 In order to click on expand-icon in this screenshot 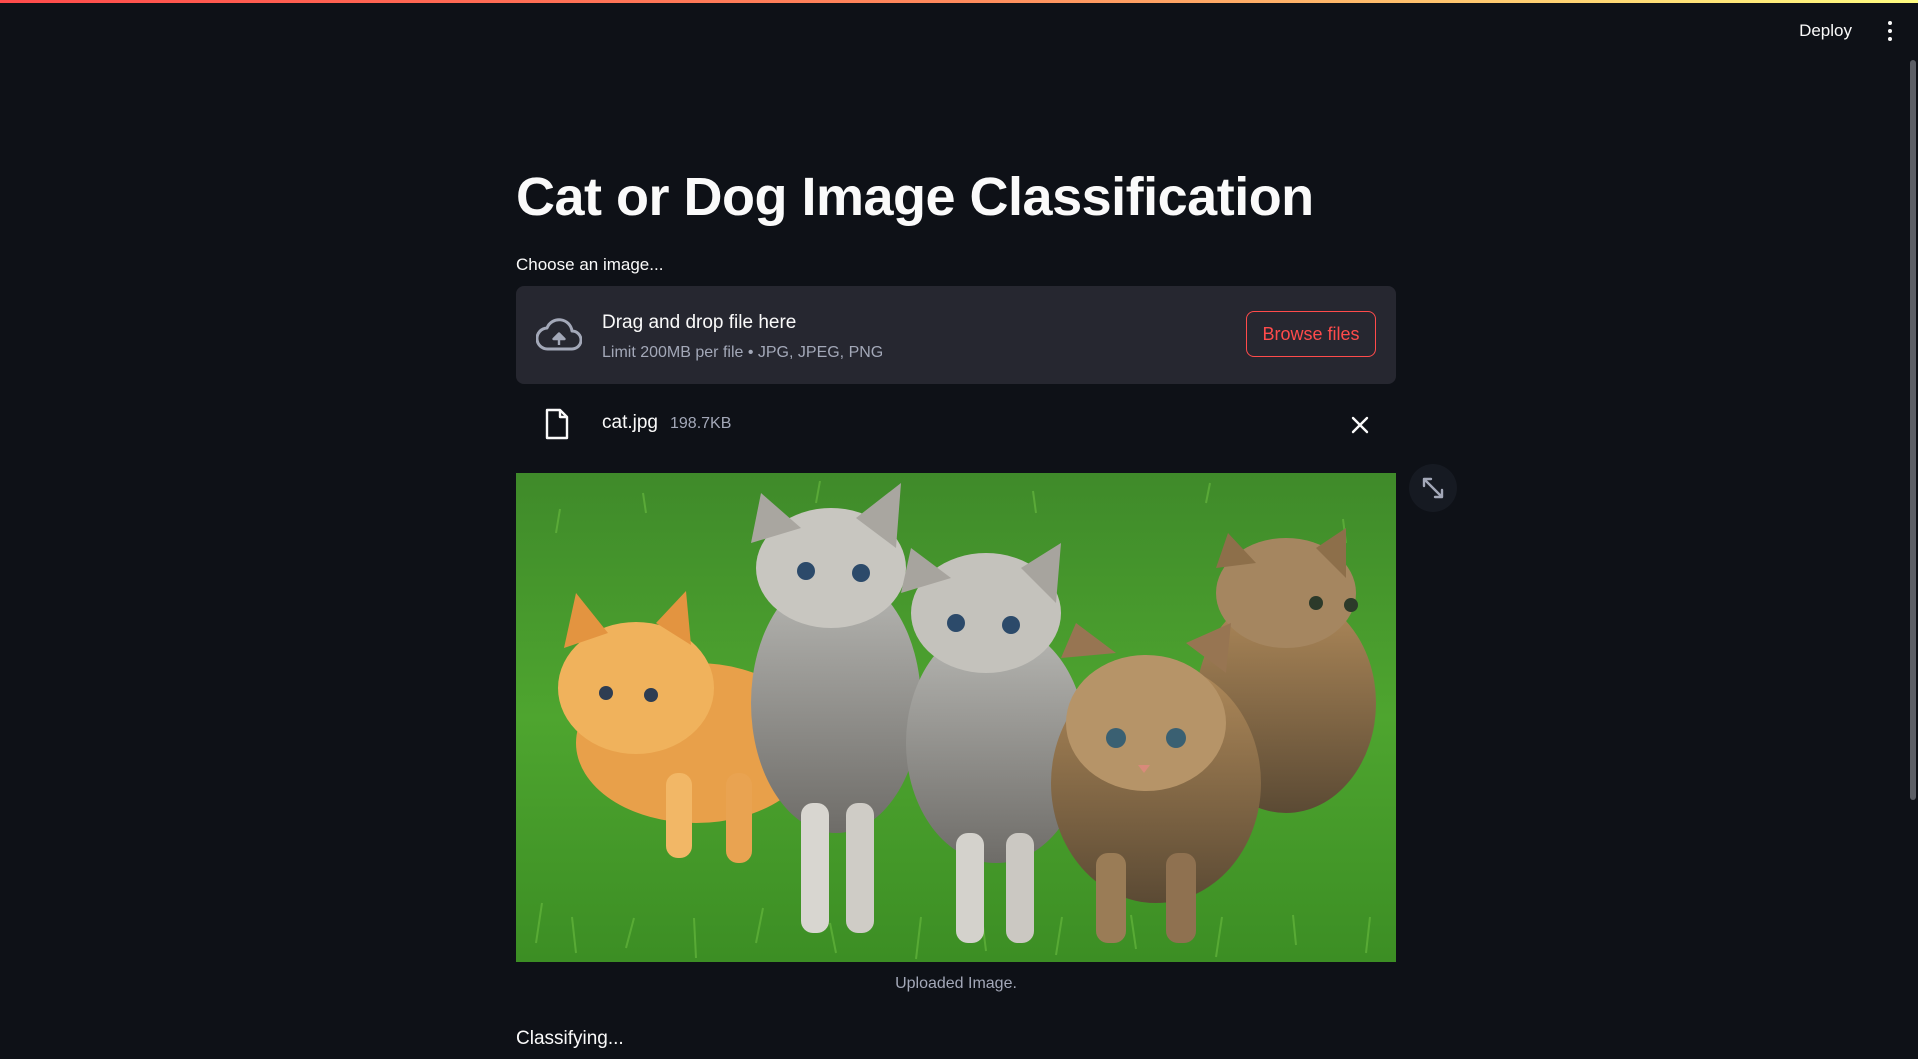, I will do `click(1433, 488)`.